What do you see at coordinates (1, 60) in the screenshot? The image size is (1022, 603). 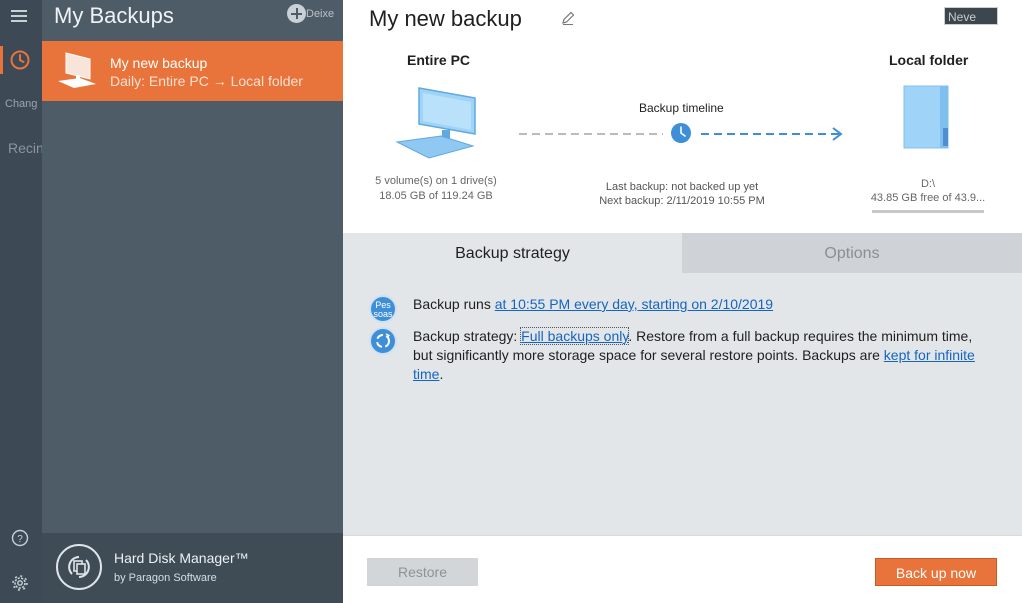 I see `active-indicator` at bounding box center [1, 60].